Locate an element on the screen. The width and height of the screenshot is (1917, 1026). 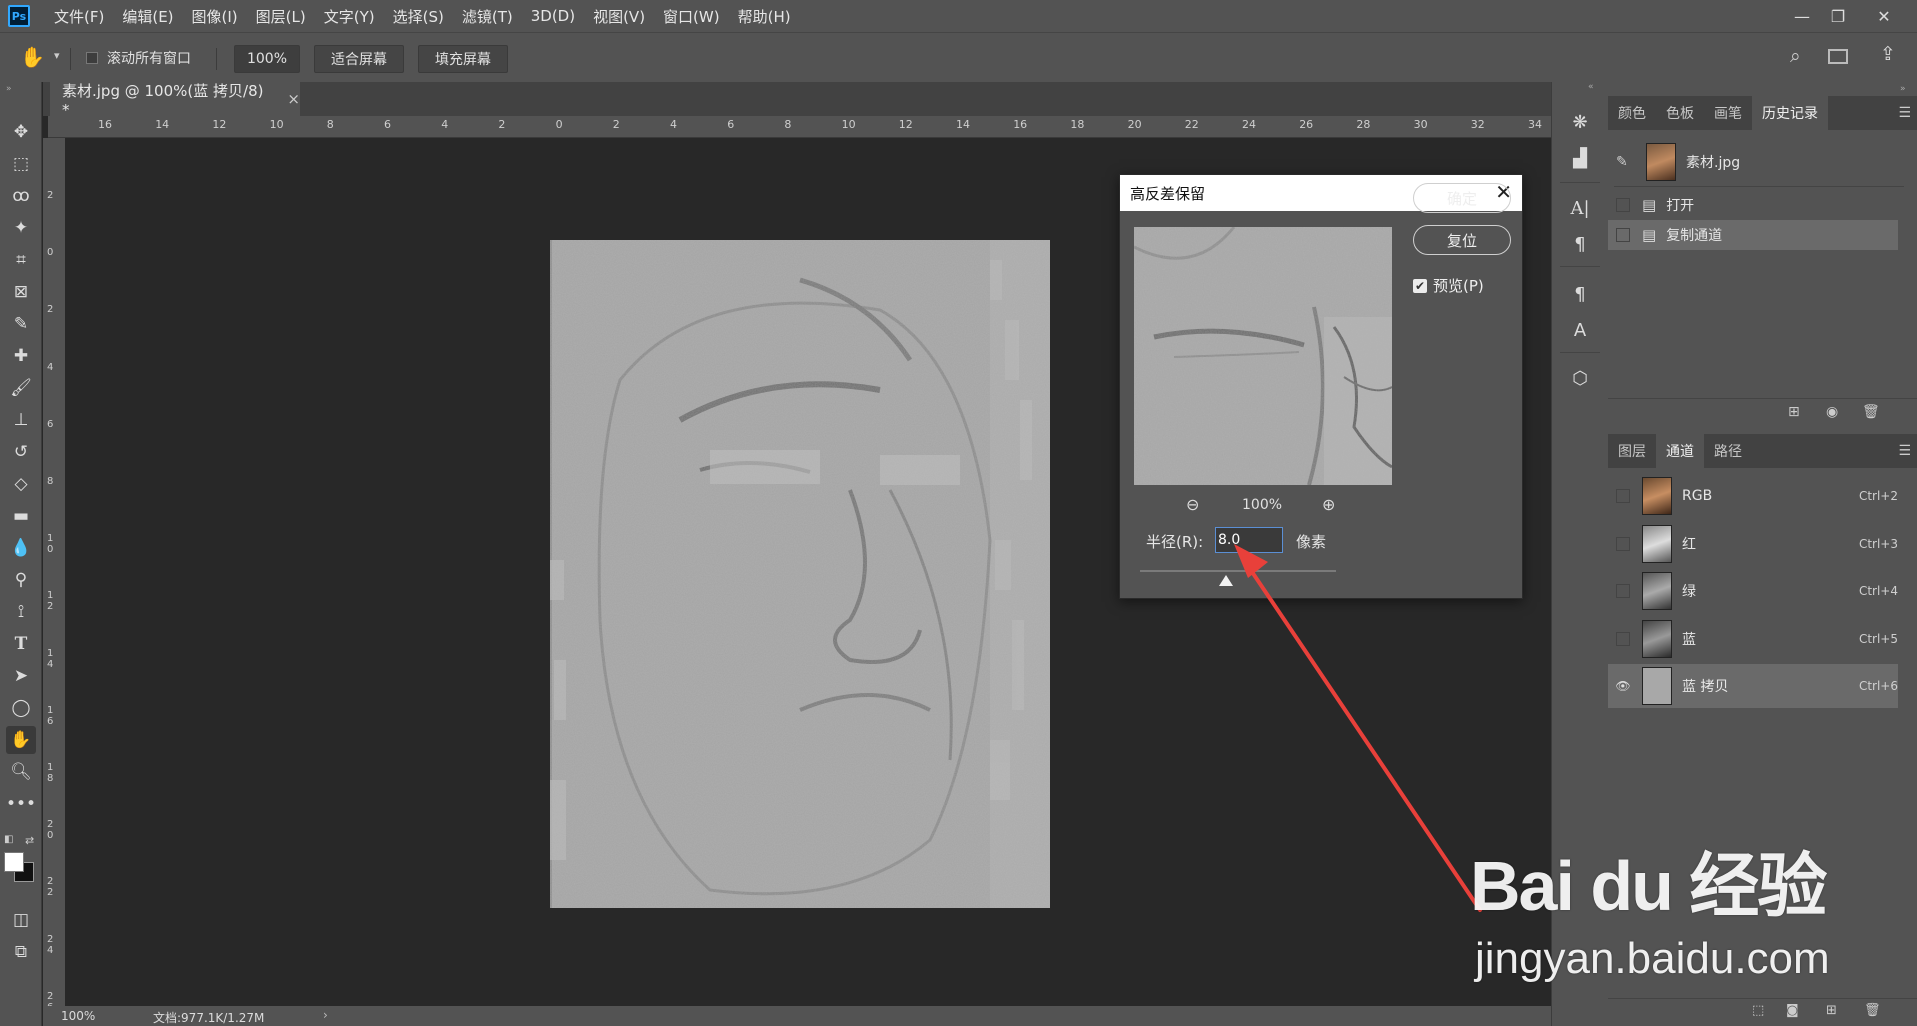
status-zoom: 100% is located at coordinates (78, 1016).